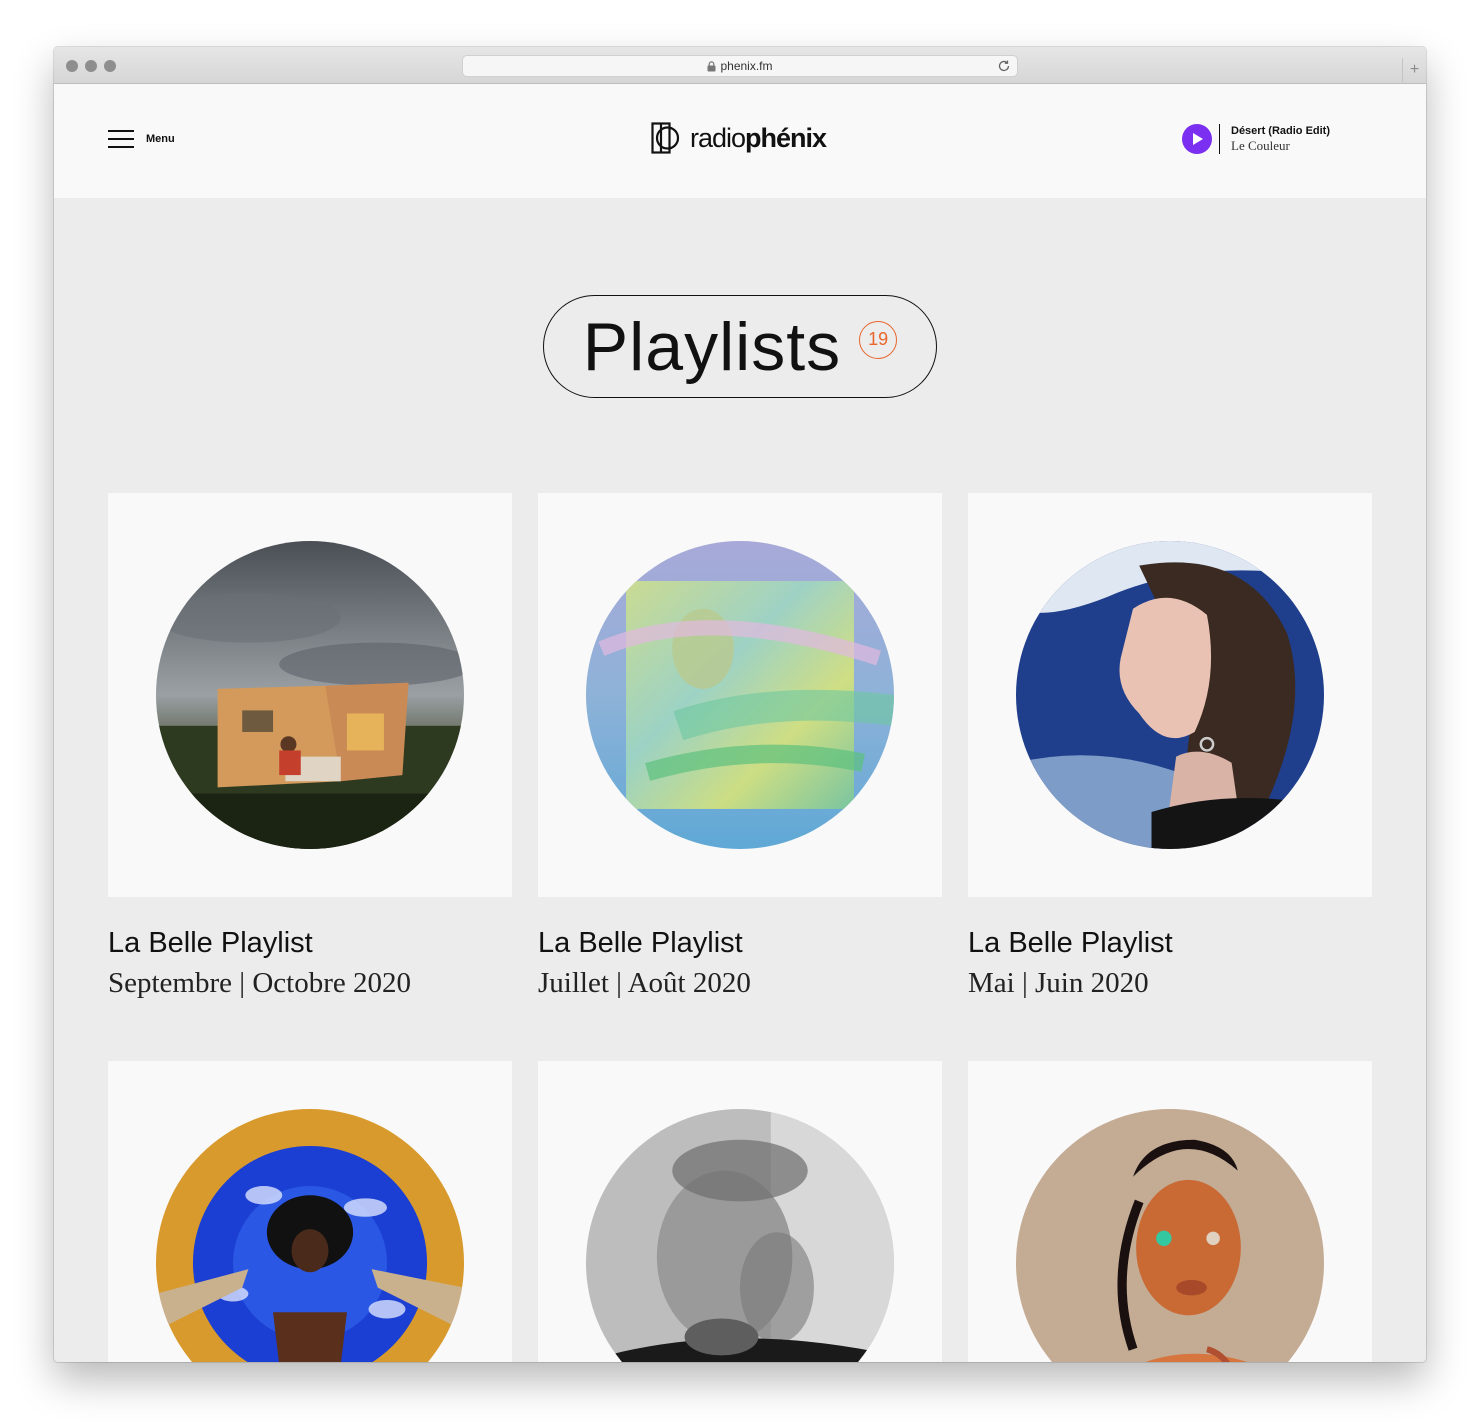 The width and height of the screenshot is (1480, 1422). What do you see at coordinates (1260, 145) in the screenshot?
I see `track-artist: Le Couleur` at bounding box center [1260, 145].